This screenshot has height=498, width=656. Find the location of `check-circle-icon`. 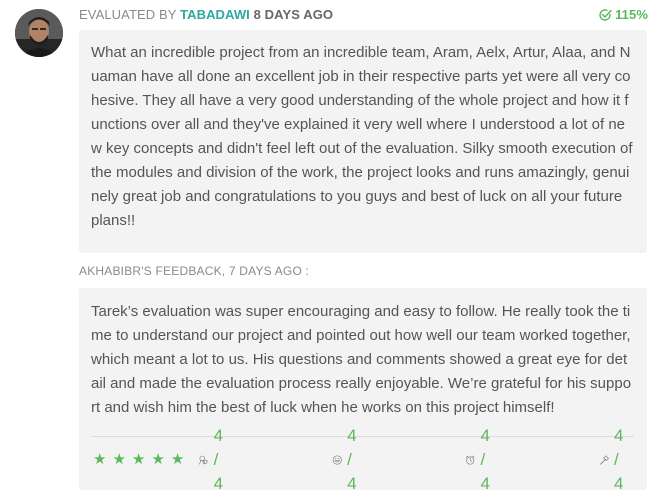

check-circle-icon is located at coordinates (605, 14).